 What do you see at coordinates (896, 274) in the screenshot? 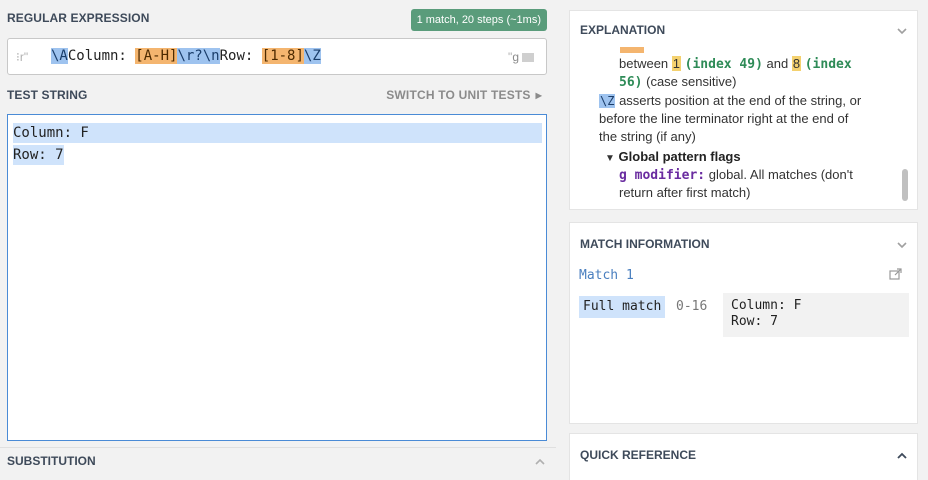
I see `share-icon` at bounding box center [896, 274].